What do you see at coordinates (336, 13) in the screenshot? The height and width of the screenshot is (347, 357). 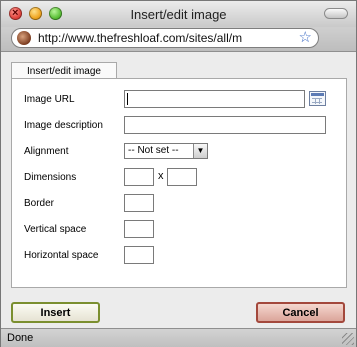 I see `toolbar-toggle-button` at bounding box center [336, 13].